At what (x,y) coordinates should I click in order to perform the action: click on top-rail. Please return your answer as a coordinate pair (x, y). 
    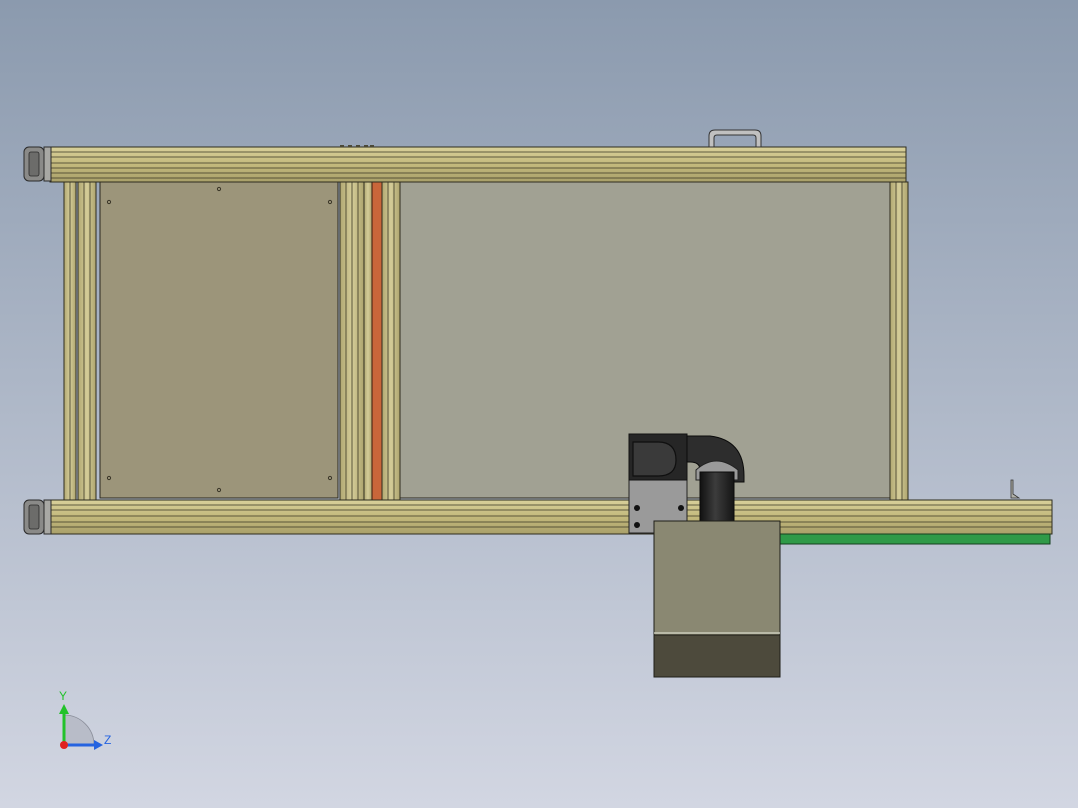
    Looking at the image, I should click on (478, 164).